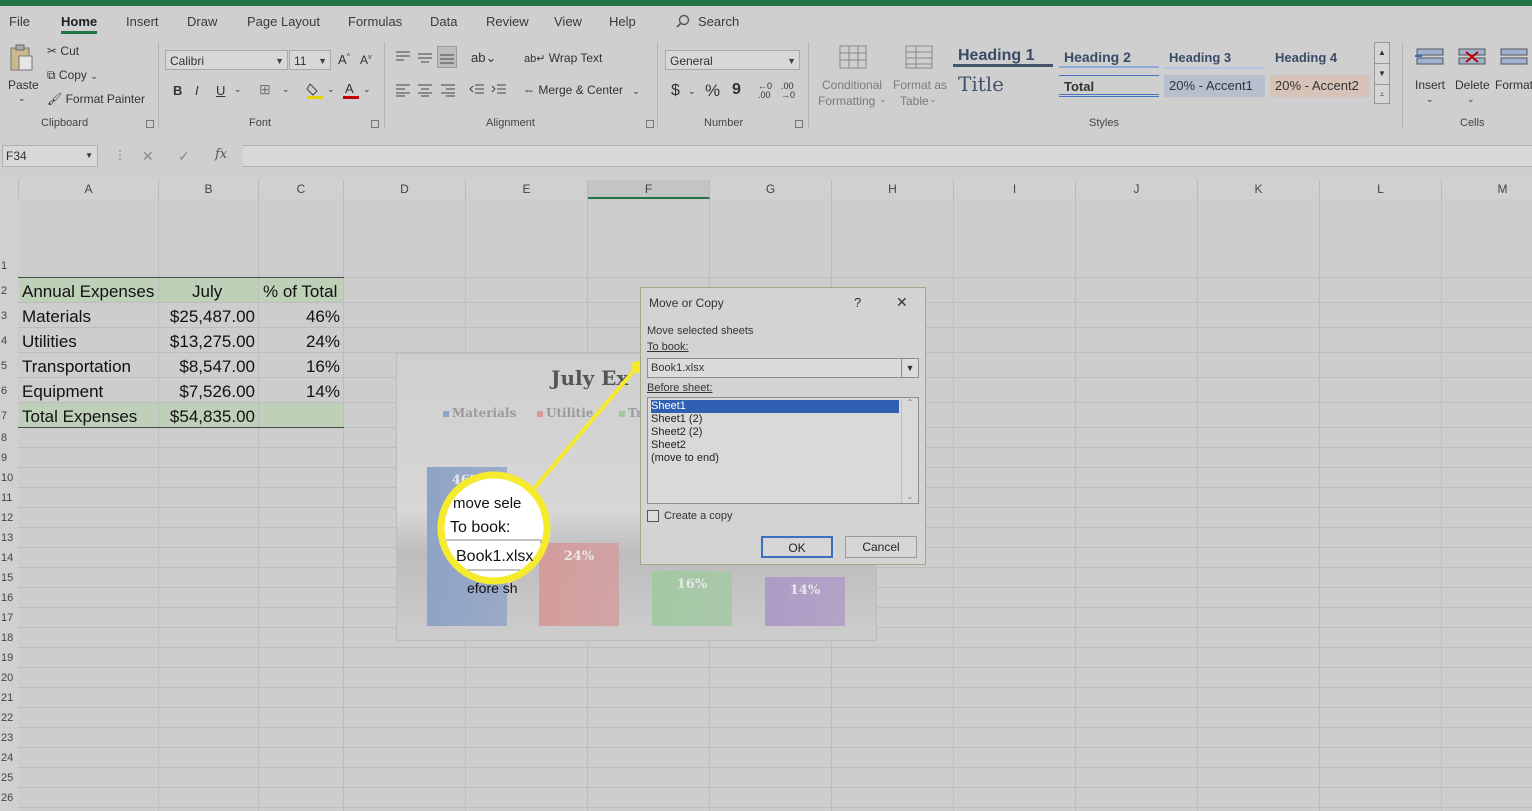 The image size is (1532, 811). What do you see at coordinates (650, 124) in the screenshot?
I see `alignment-launcher-icon` at bounding box center [650, 124].